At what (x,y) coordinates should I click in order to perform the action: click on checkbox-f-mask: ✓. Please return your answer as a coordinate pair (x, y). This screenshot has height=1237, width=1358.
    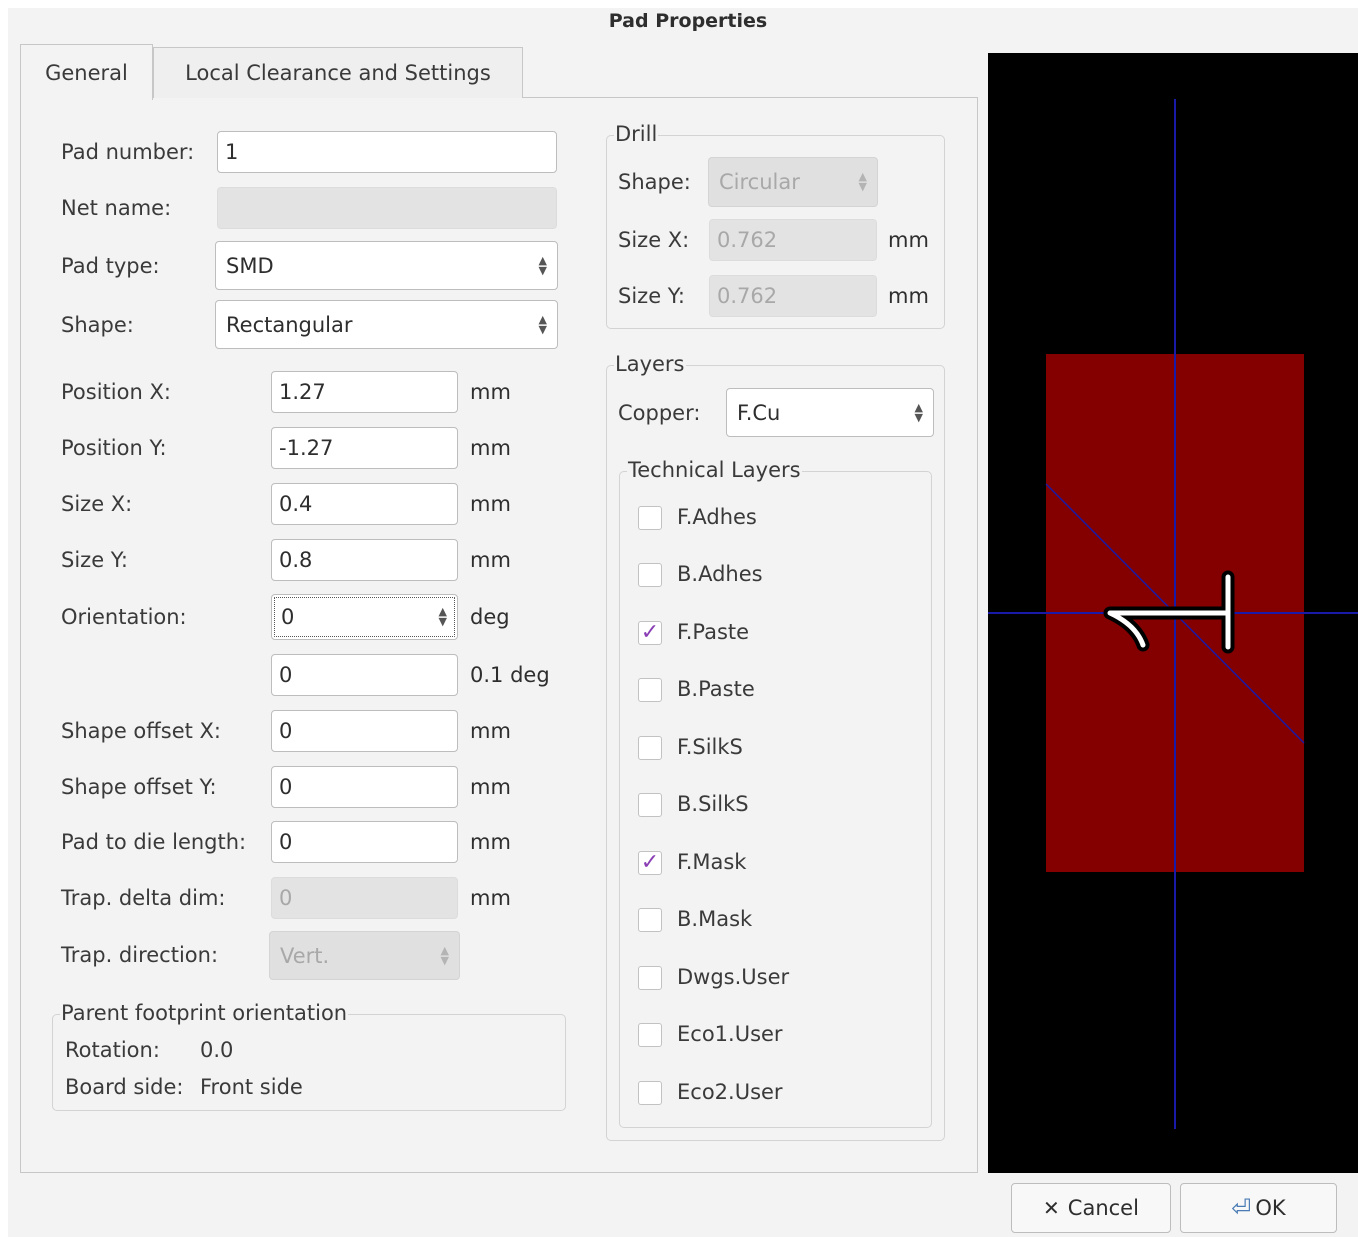
    Looking at the image, I should click on (650, 863).